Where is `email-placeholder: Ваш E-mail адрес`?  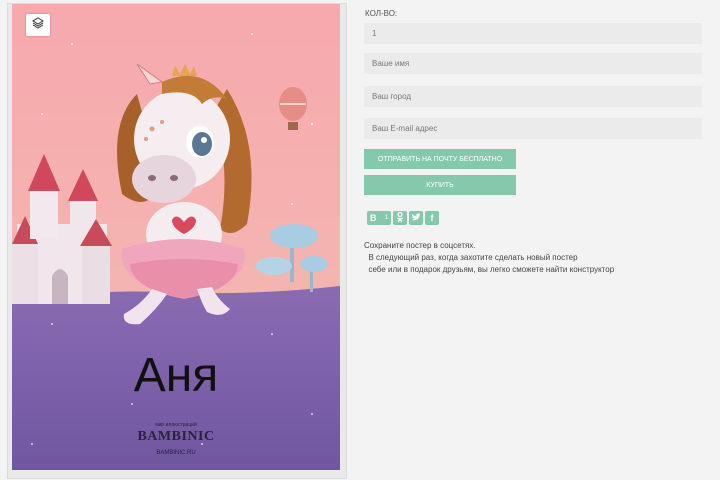 email-placeholder: Ваш E-mail адрес is located at coordinates (405, 128).